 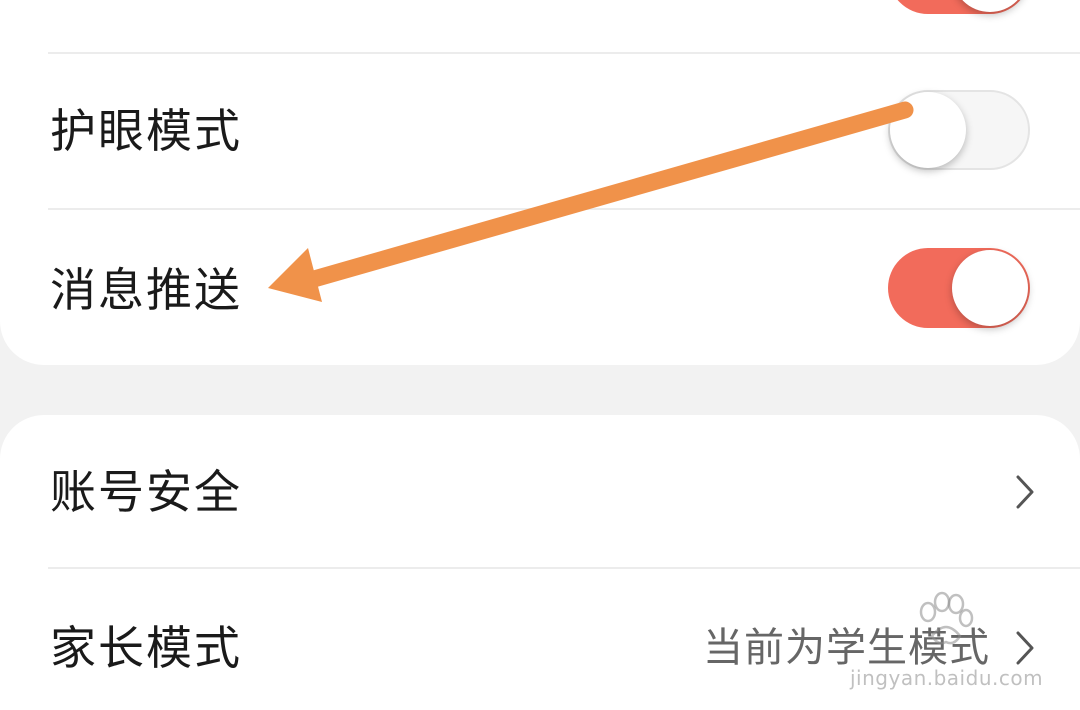 I want to click on watermark: jingyan.baidu.com, so click(x=950, y=640).